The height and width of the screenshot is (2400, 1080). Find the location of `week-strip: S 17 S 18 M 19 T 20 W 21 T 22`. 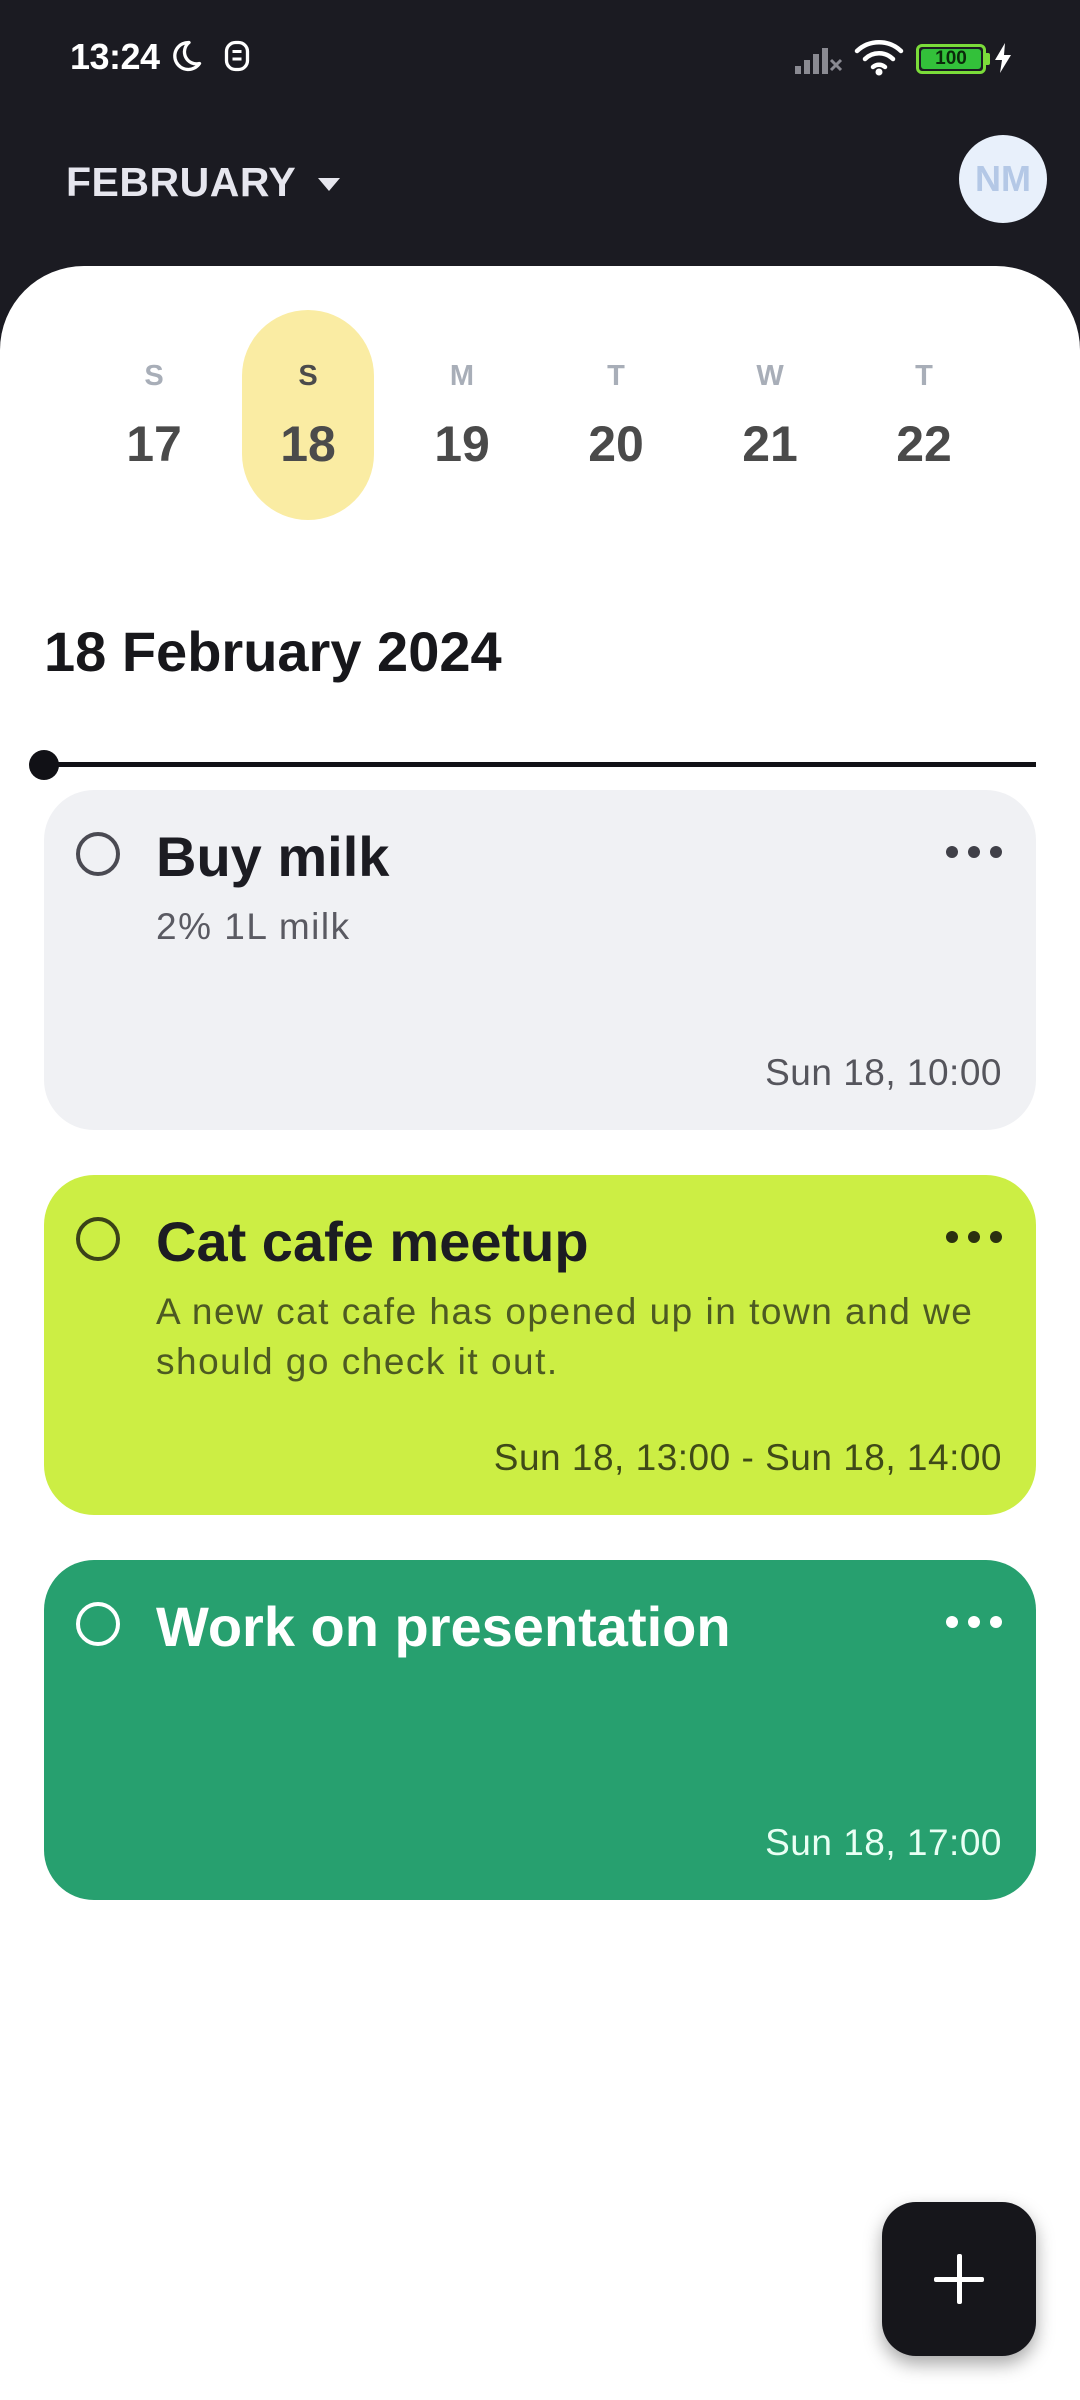

week-strip: S 17 S 18 M 19 T 20 W 21 T 22 is located at coordinates (540, 396).